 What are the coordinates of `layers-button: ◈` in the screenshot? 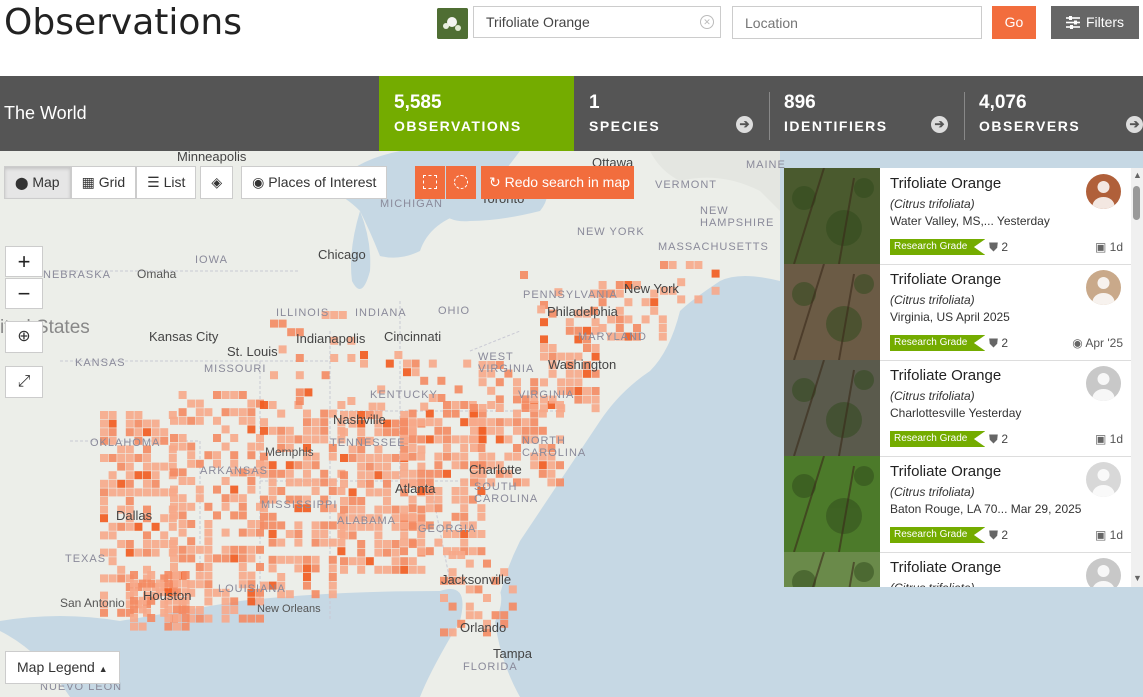 It's located at (217, 182).